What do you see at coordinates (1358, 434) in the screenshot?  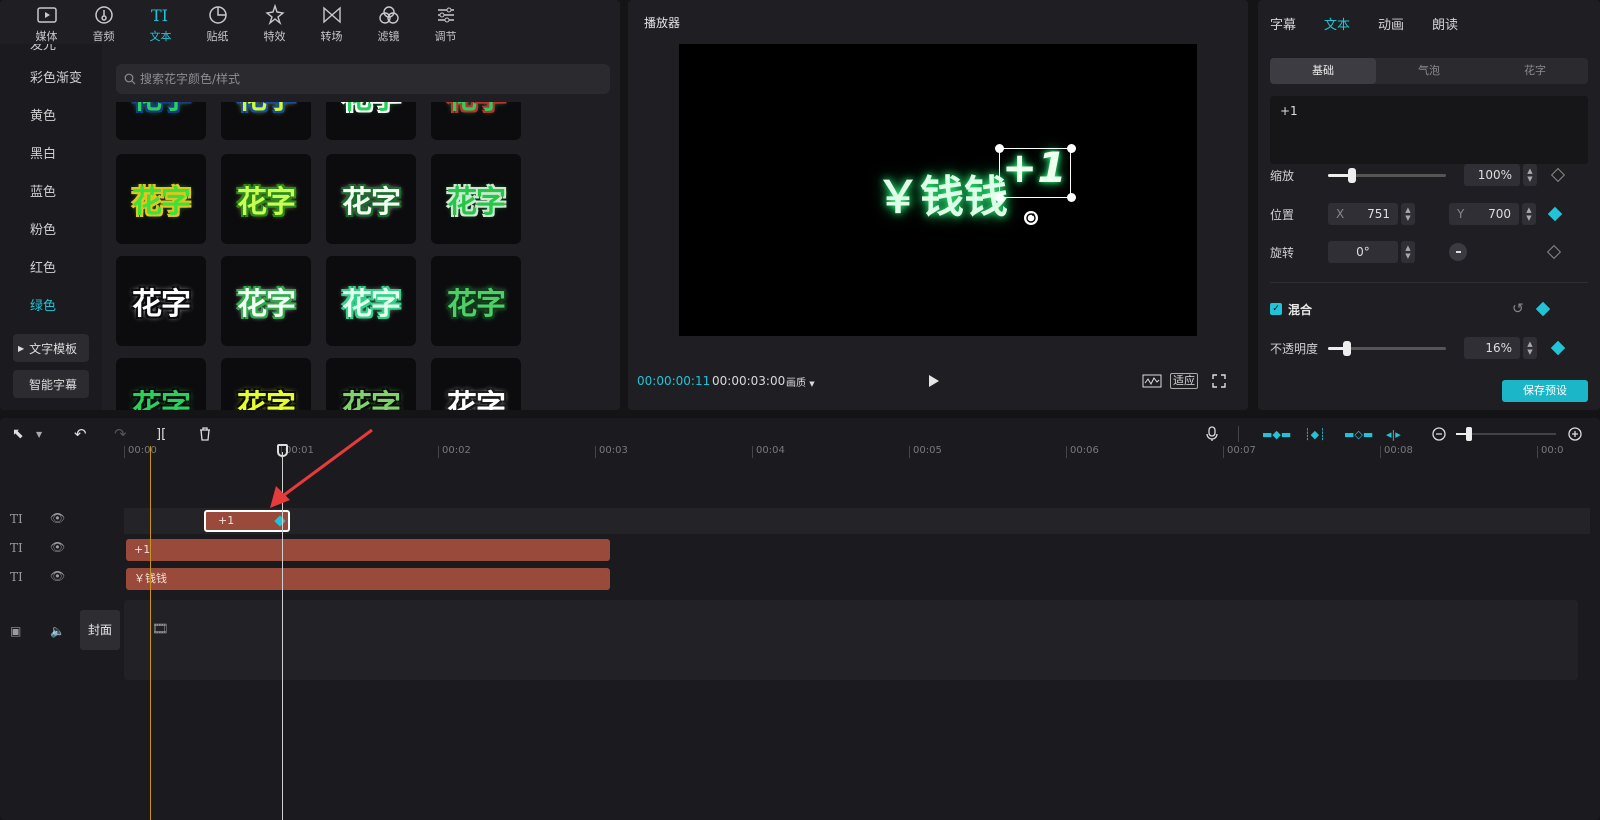 I see `link-icon: ▬◇▬` at bounding box center [1358, 434].